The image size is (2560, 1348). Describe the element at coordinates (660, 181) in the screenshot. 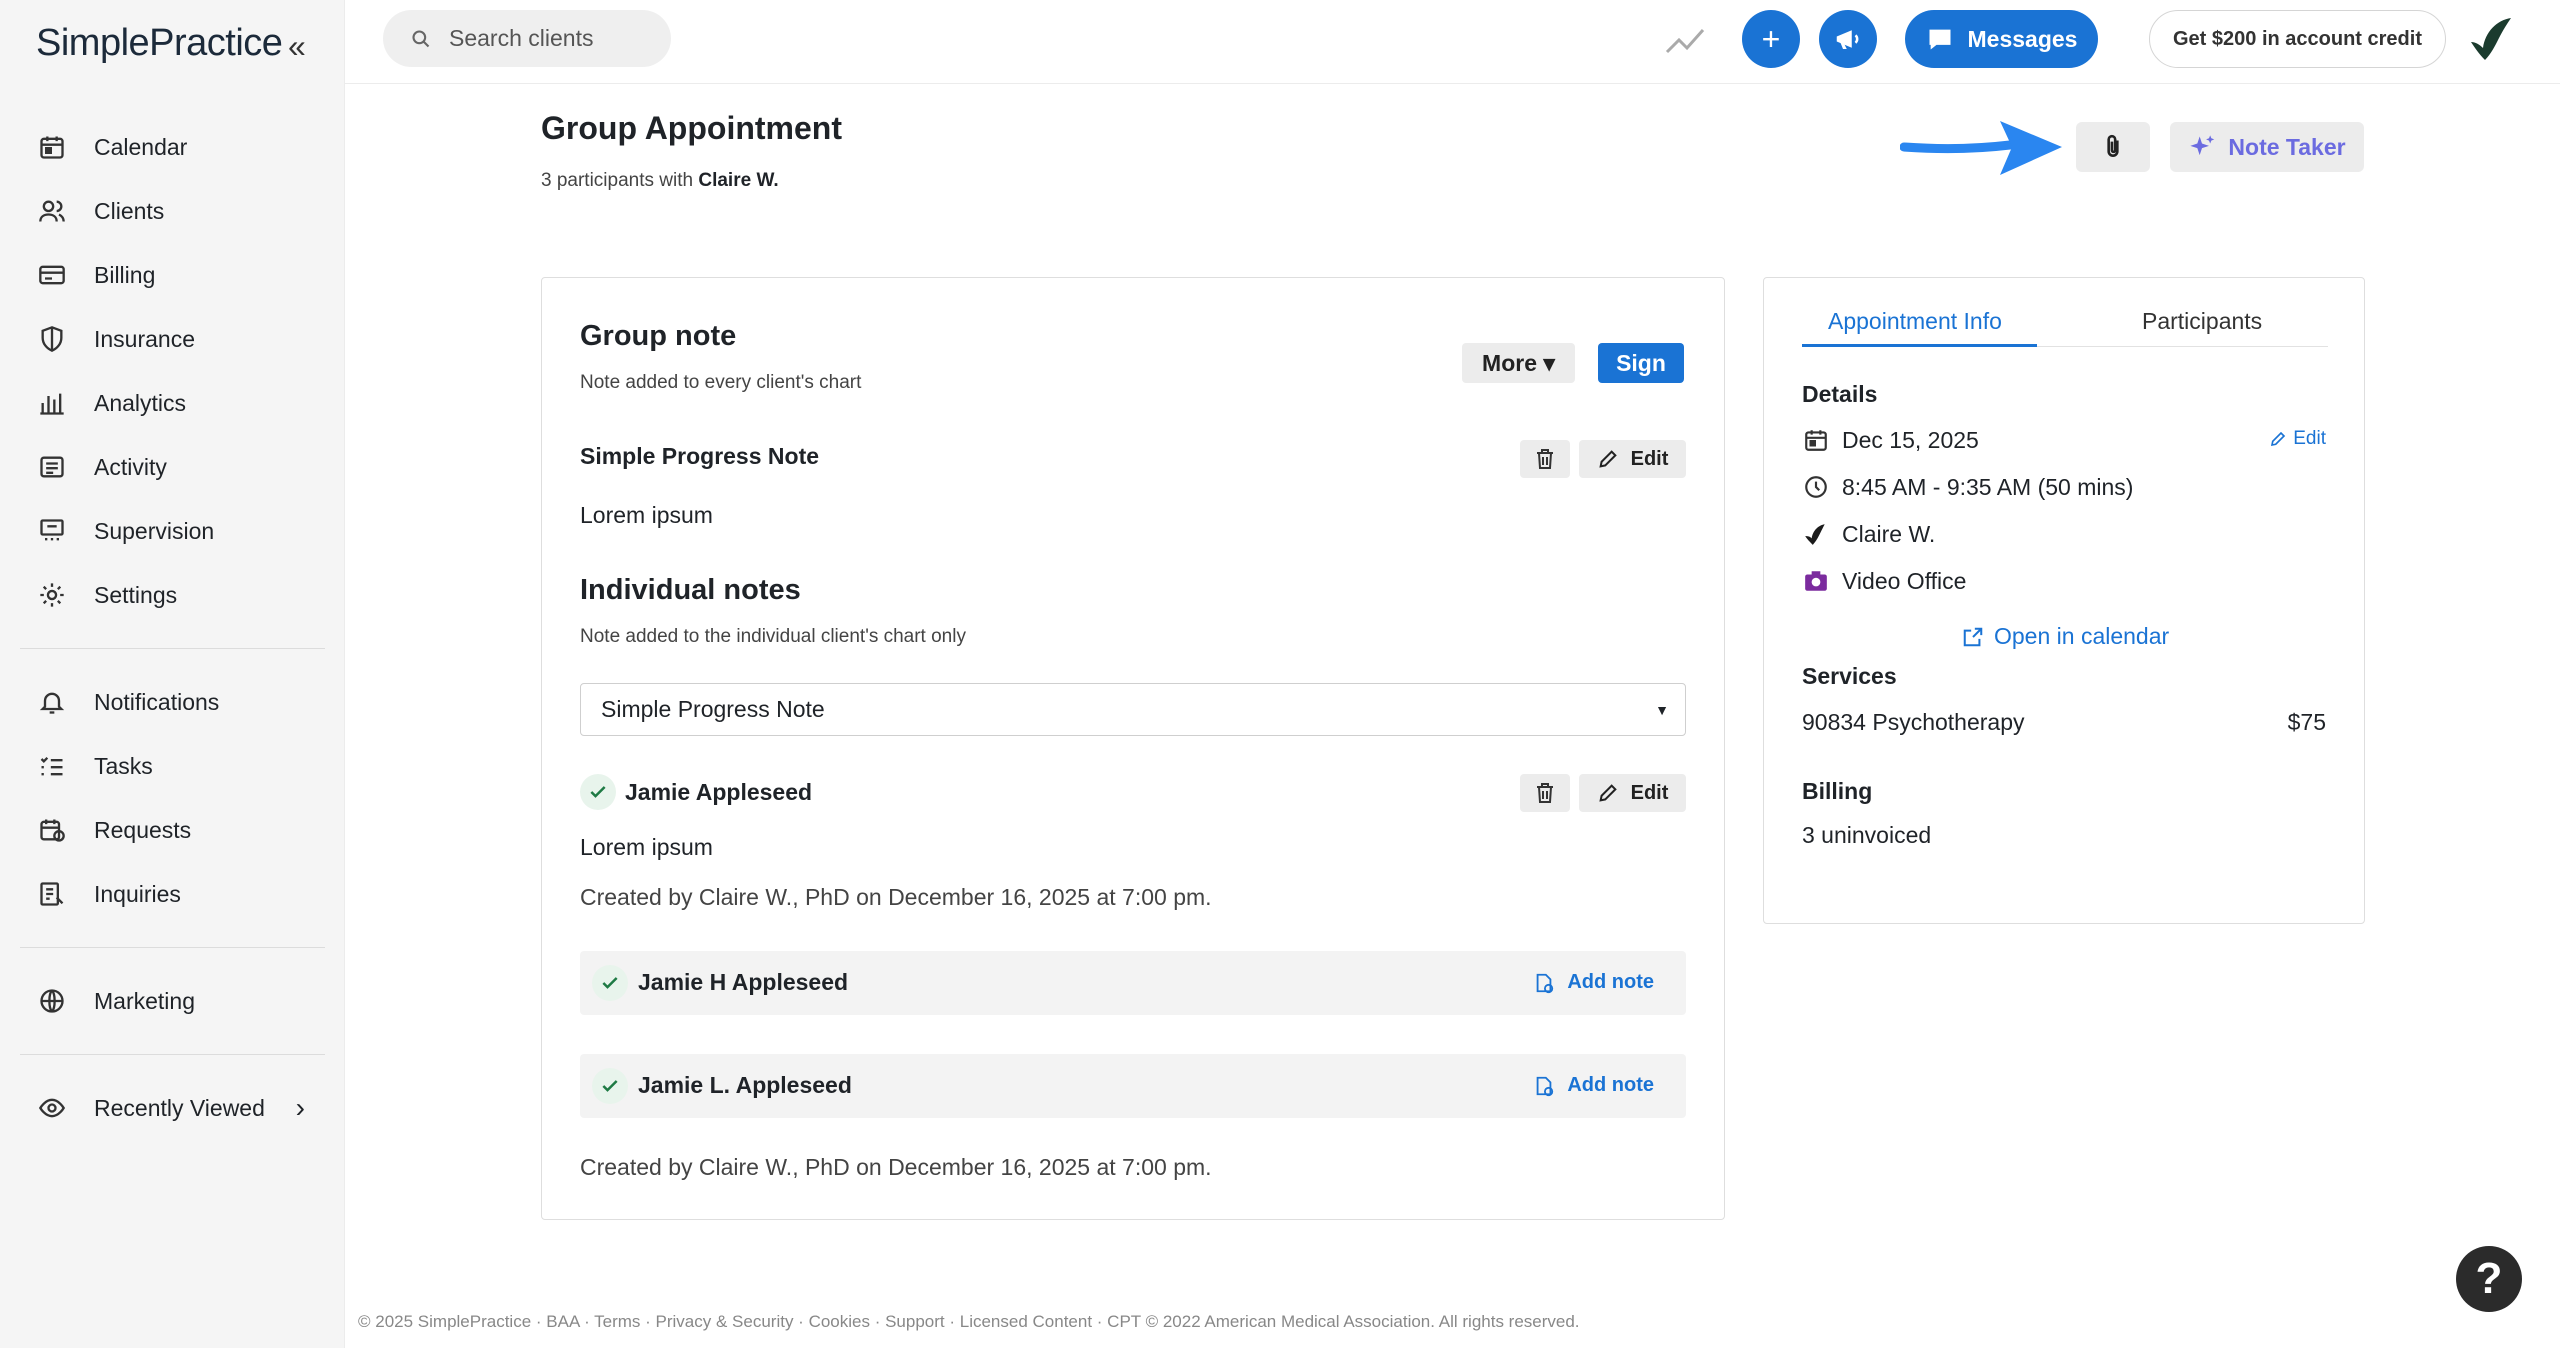

I see `page-subtitle: 3 participants with Claire W.` at that location.